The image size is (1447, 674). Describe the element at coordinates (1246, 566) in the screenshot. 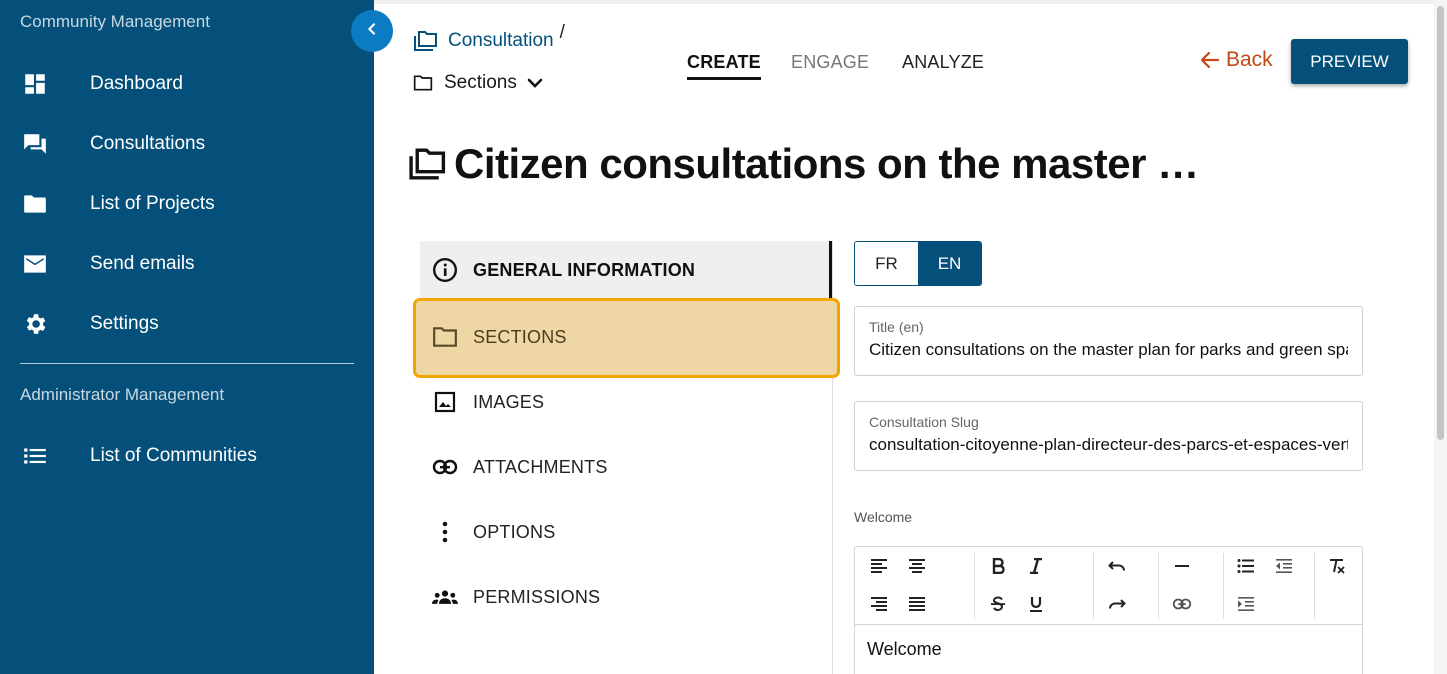

I see `bullet-list-icon` at that location.